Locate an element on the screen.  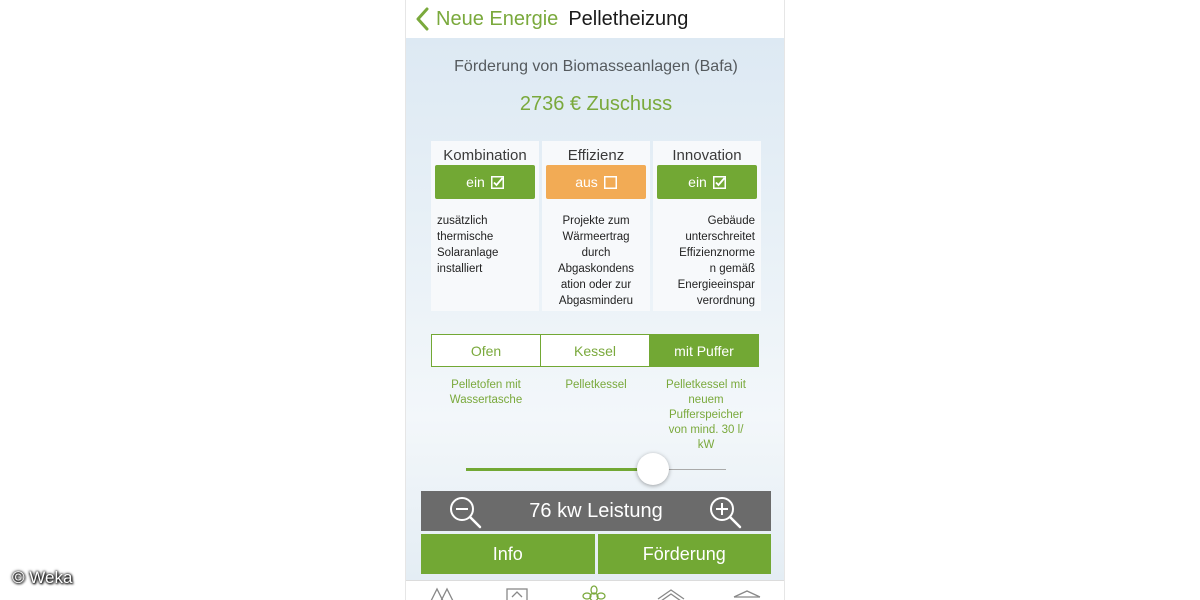
info-button: Info is located at coordinates (508, 554).